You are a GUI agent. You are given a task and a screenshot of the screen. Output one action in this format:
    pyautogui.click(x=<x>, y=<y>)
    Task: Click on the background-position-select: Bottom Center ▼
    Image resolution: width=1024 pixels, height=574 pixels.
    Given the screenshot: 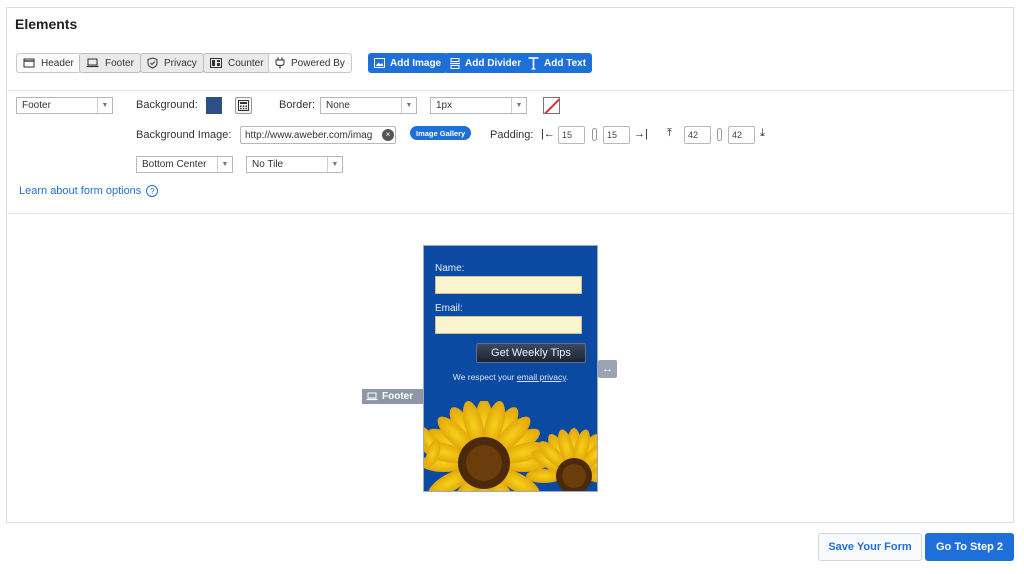 What is the action you would take?
    pyautogui.click(x=184, y=164)
    